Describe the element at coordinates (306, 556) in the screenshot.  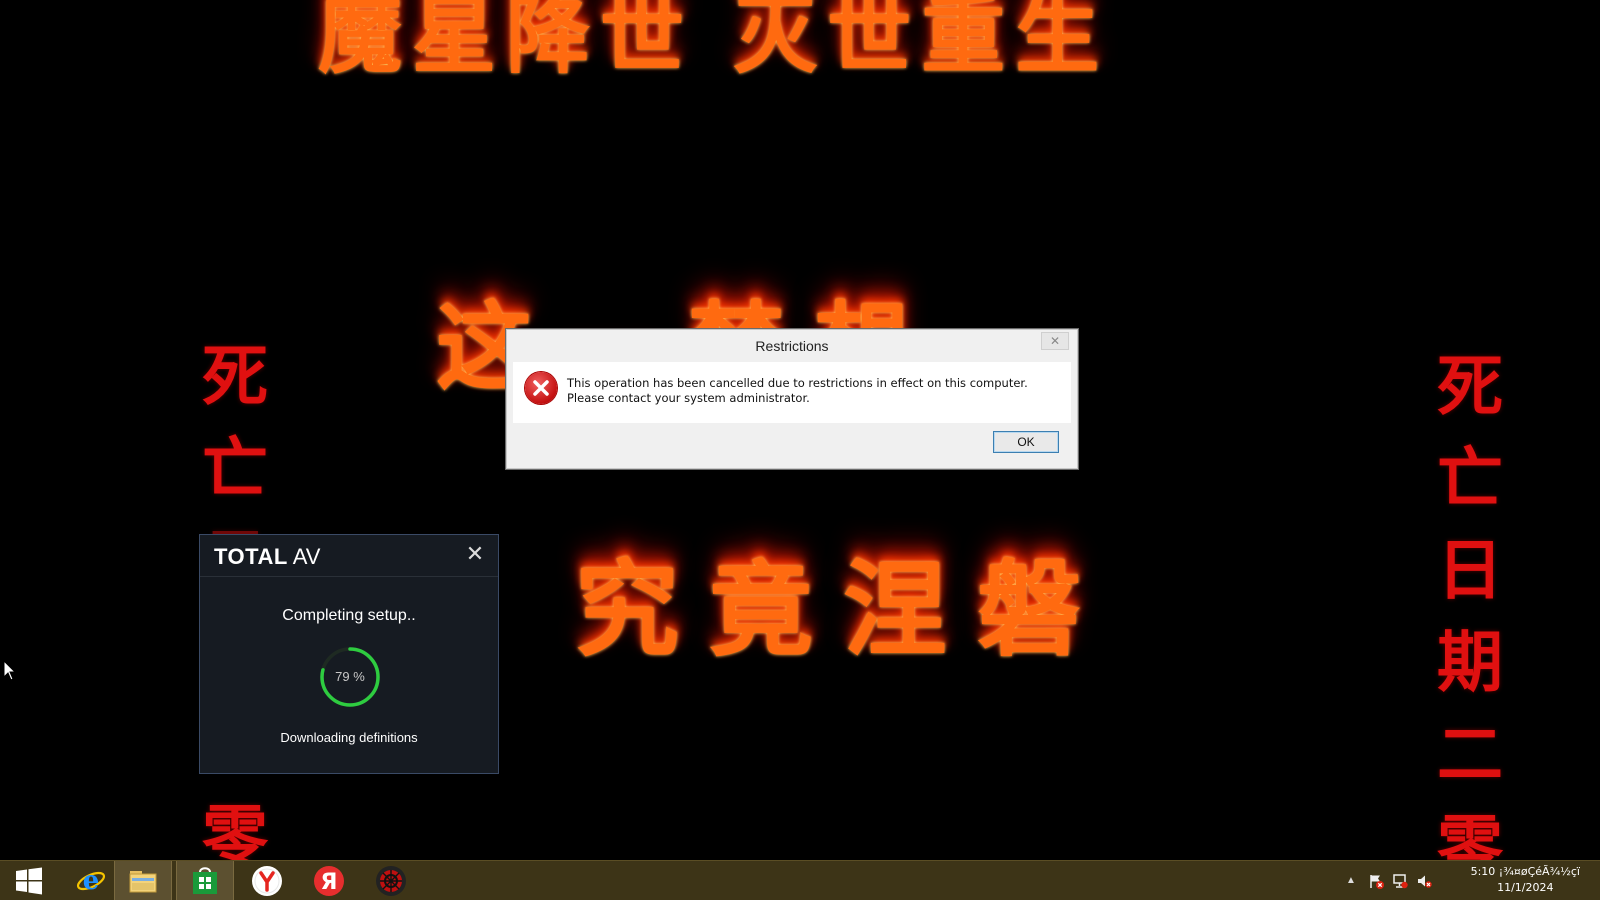
I see `logo-light: AV` at that location.